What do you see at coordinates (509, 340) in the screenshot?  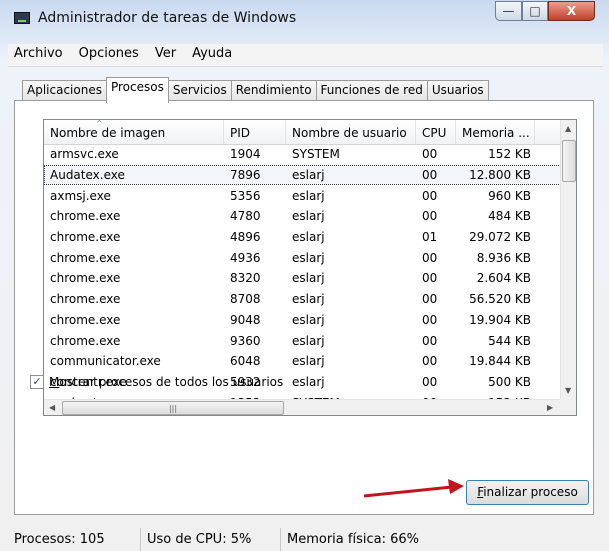 I see `memory-cell: 544 KB` at bounding box center [509, 340].